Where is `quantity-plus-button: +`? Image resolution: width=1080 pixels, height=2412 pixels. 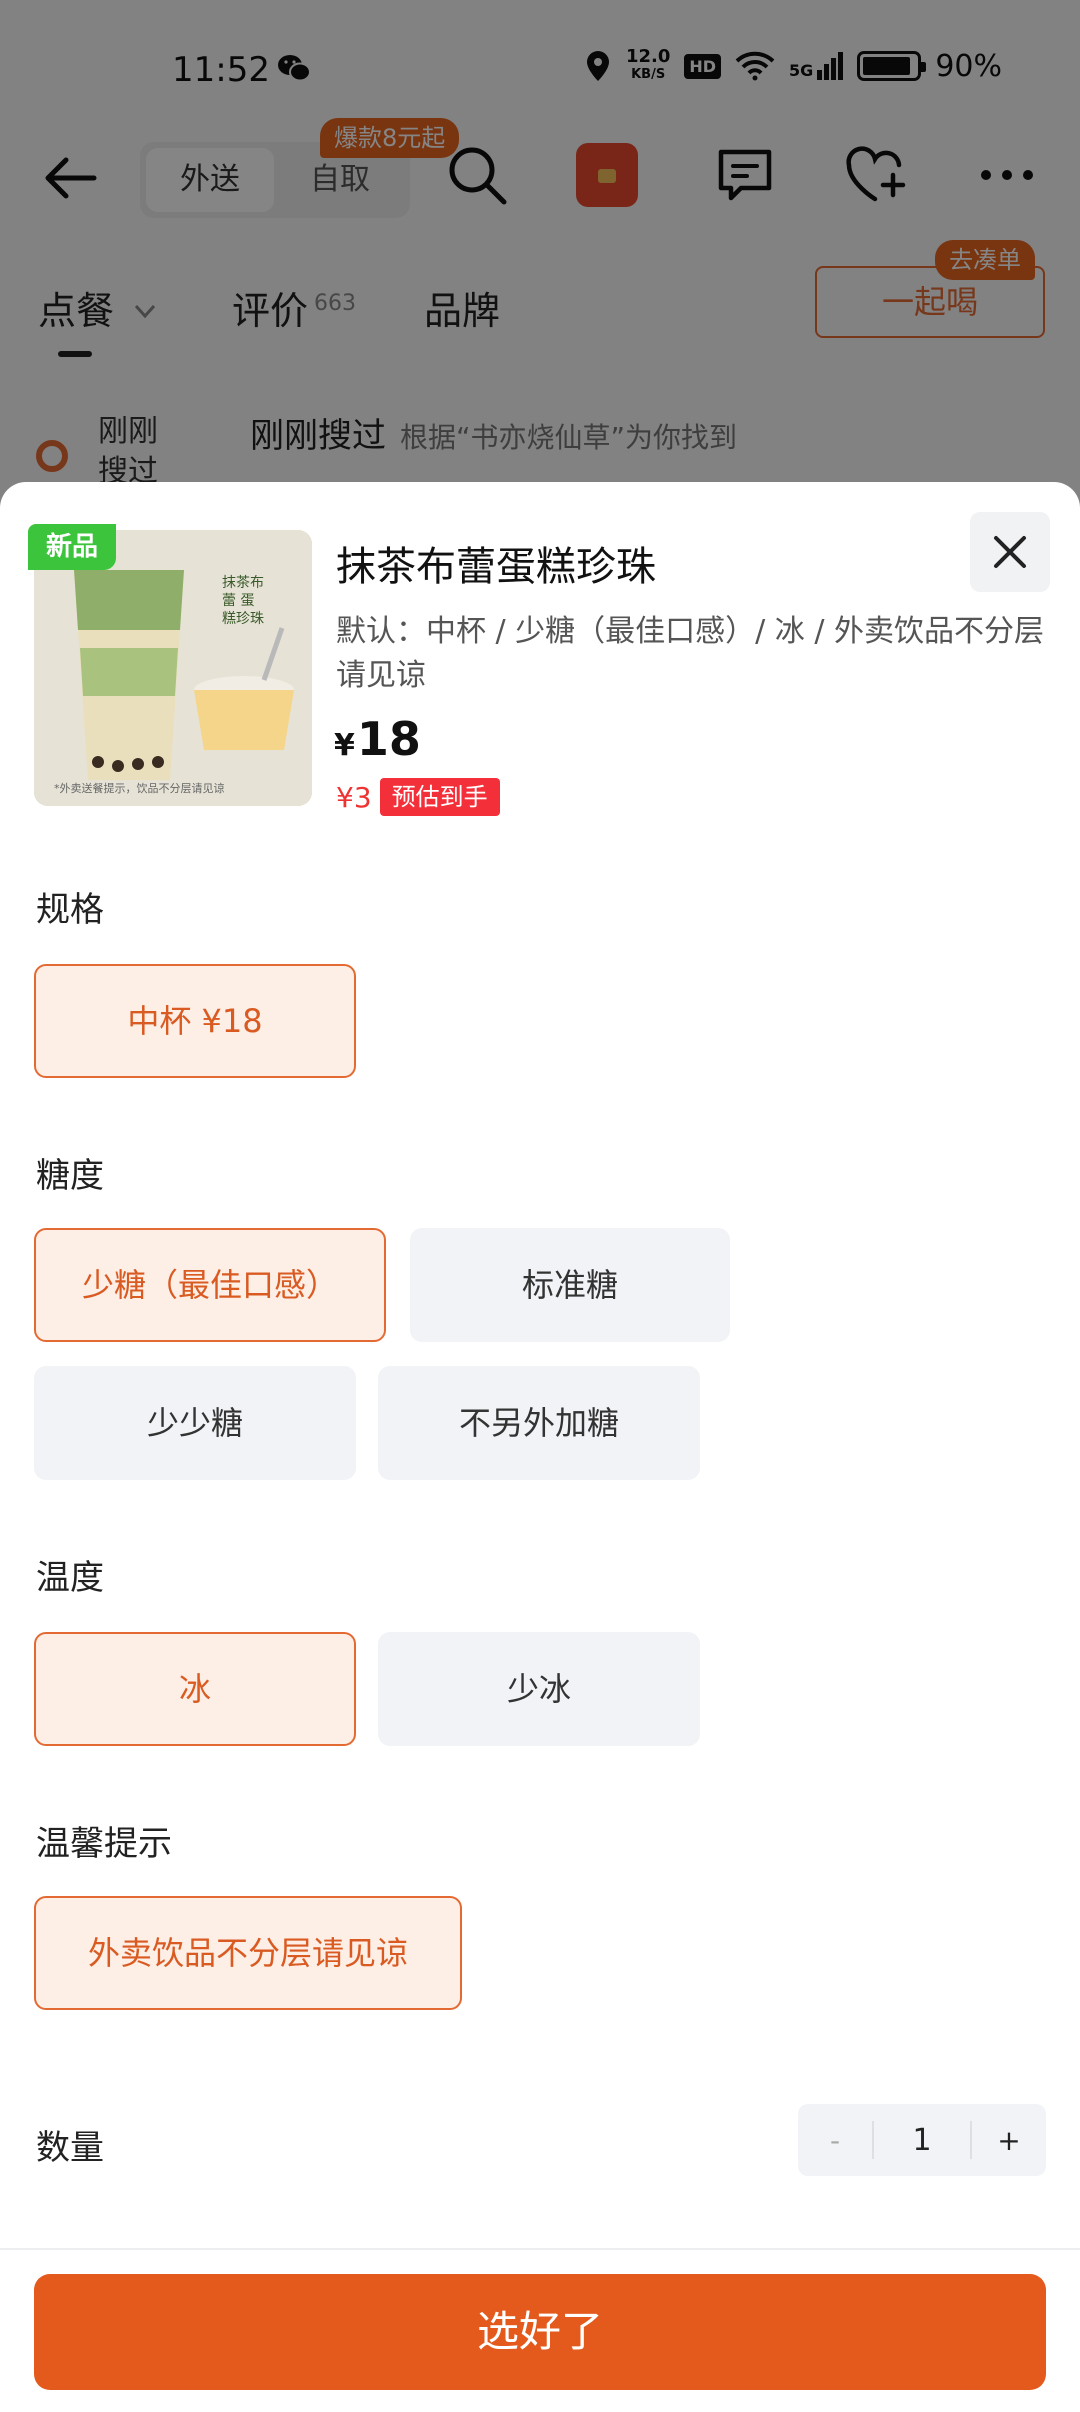
quantity-plus-button: + is located at coordinates (1009, 2140).